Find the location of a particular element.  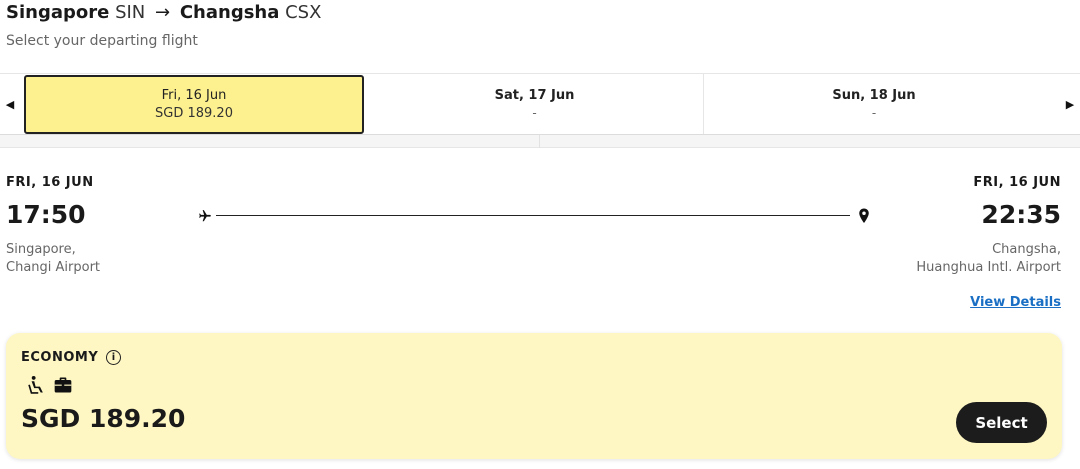

origin-city: Singapore is located at coordinates (58, 12).